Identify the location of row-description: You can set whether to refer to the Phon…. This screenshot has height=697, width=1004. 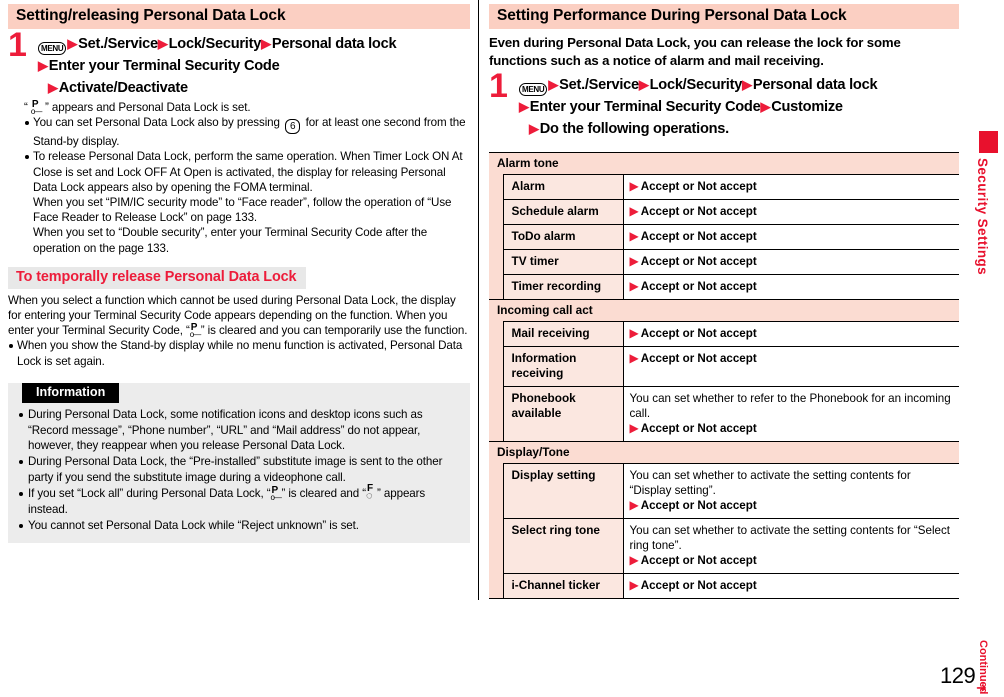
(790, 406).